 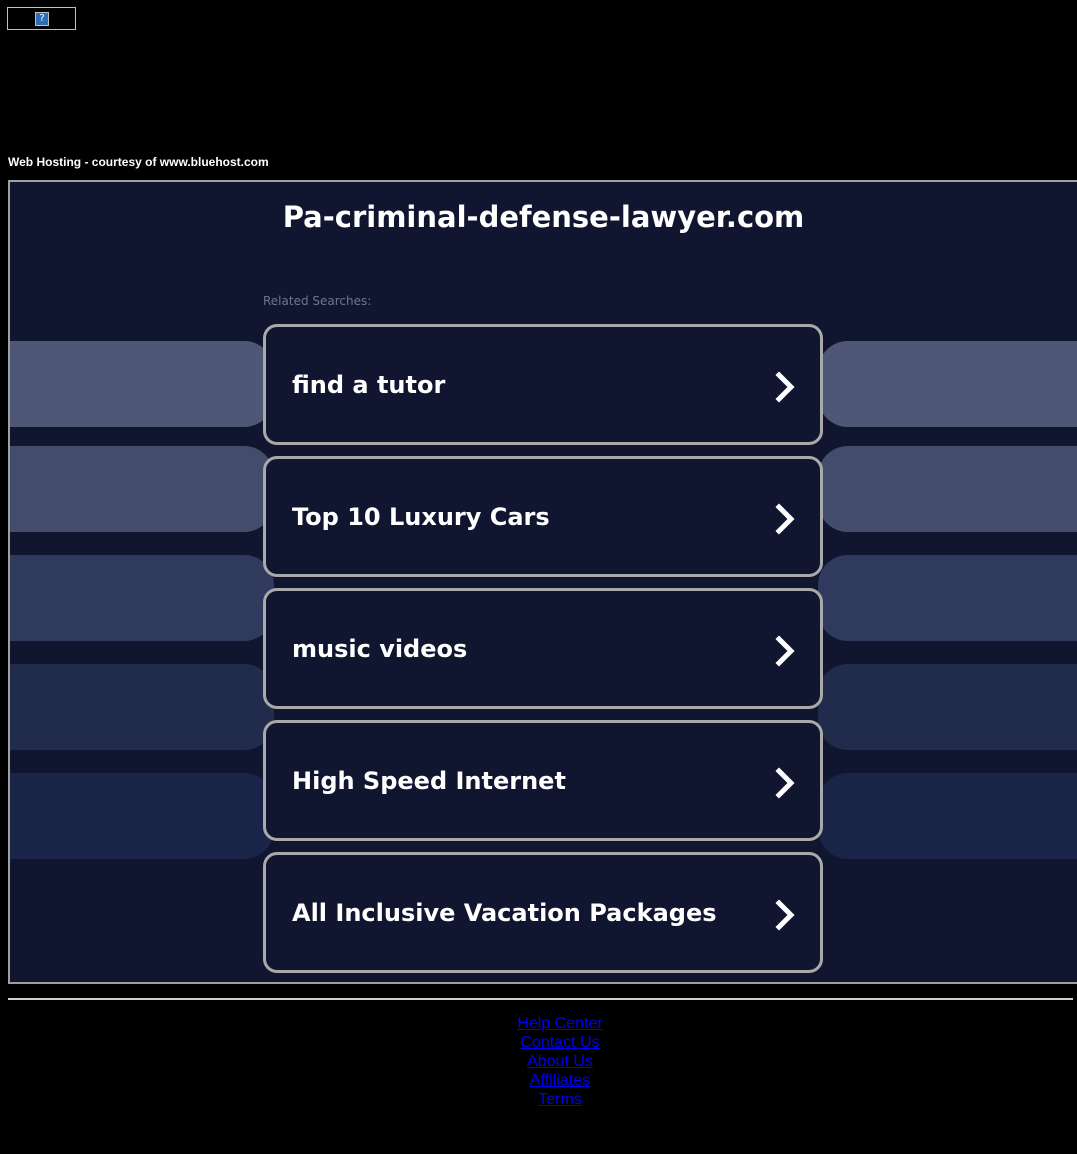 What do you see at coordinates (543, 648) in the screenshot?
I see `search-card-music-videos: music videos` at bounding box center [543, 648].